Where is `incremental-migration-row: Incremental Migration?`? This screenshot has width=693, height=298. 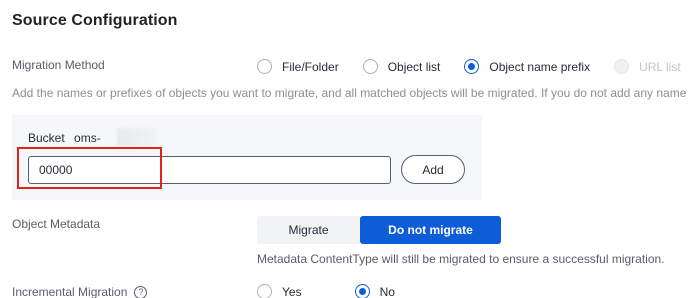
incremental-migration-row: Incremental Migration? is located at coordinates (80, 291).